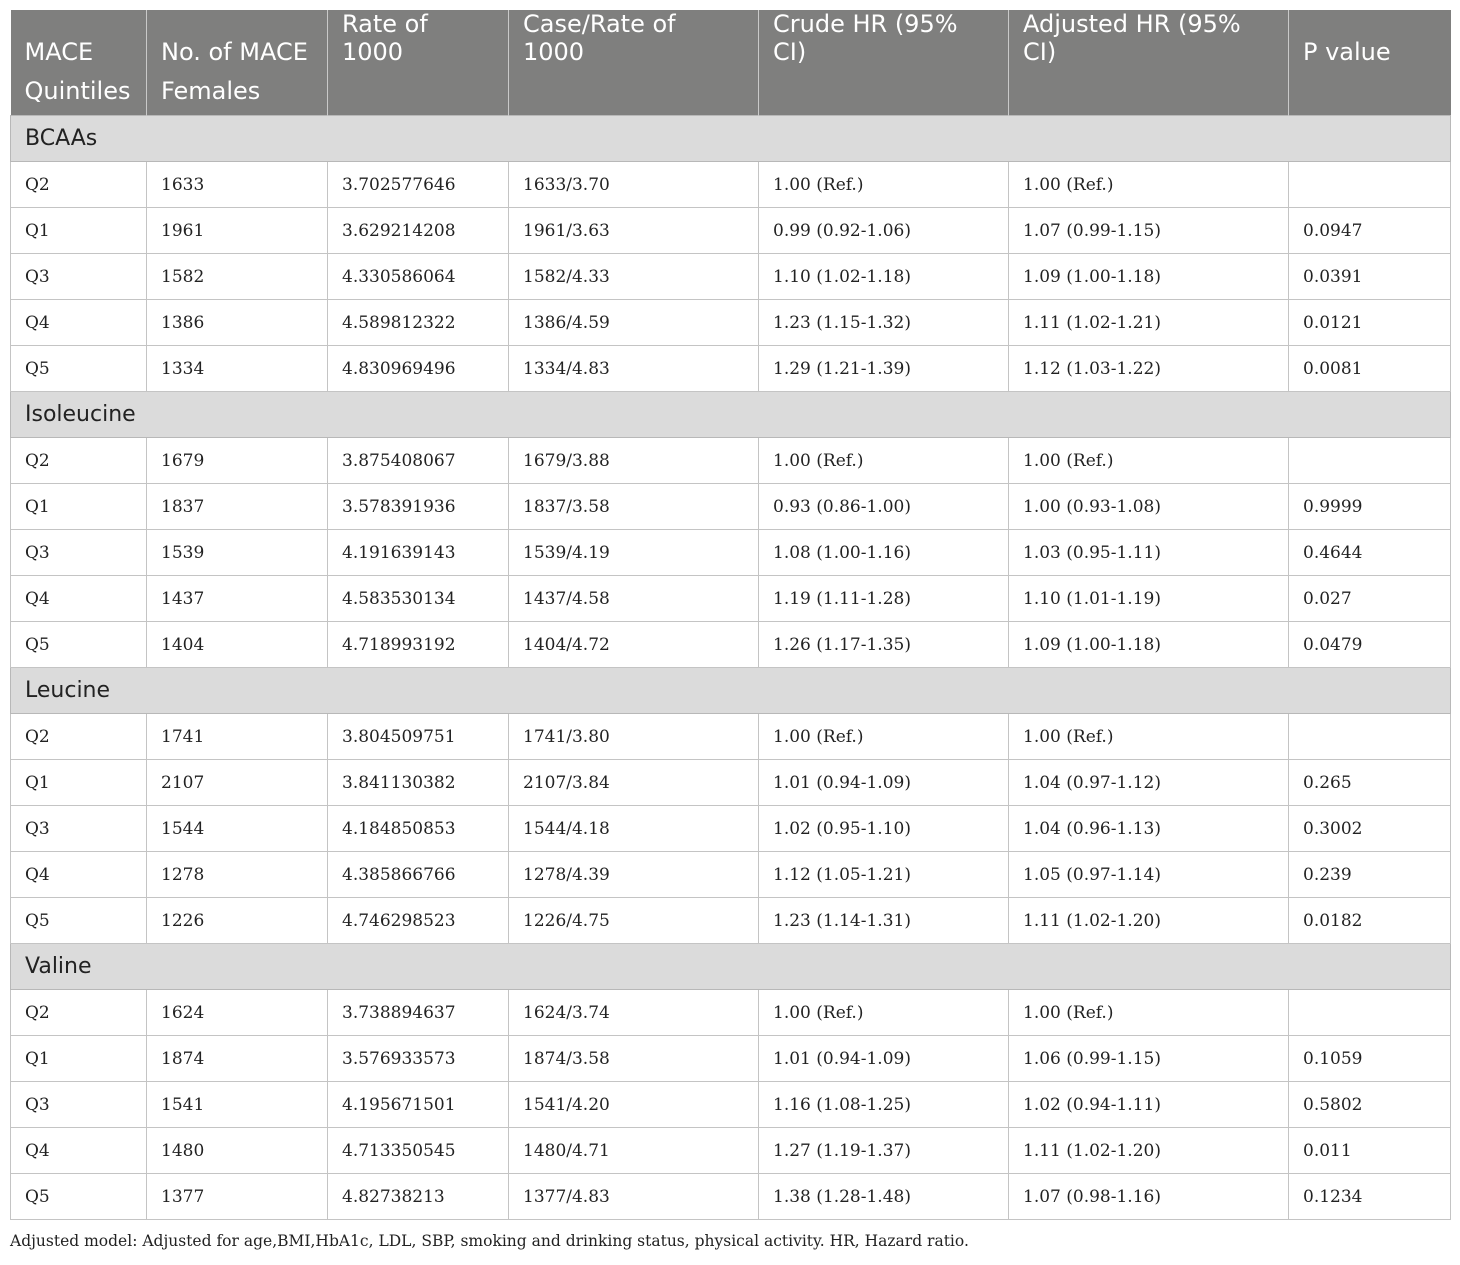 The height and width of the screenshot is (1265, 1460). I want to click on table-cell: 4.184850853, so click(418, 828).